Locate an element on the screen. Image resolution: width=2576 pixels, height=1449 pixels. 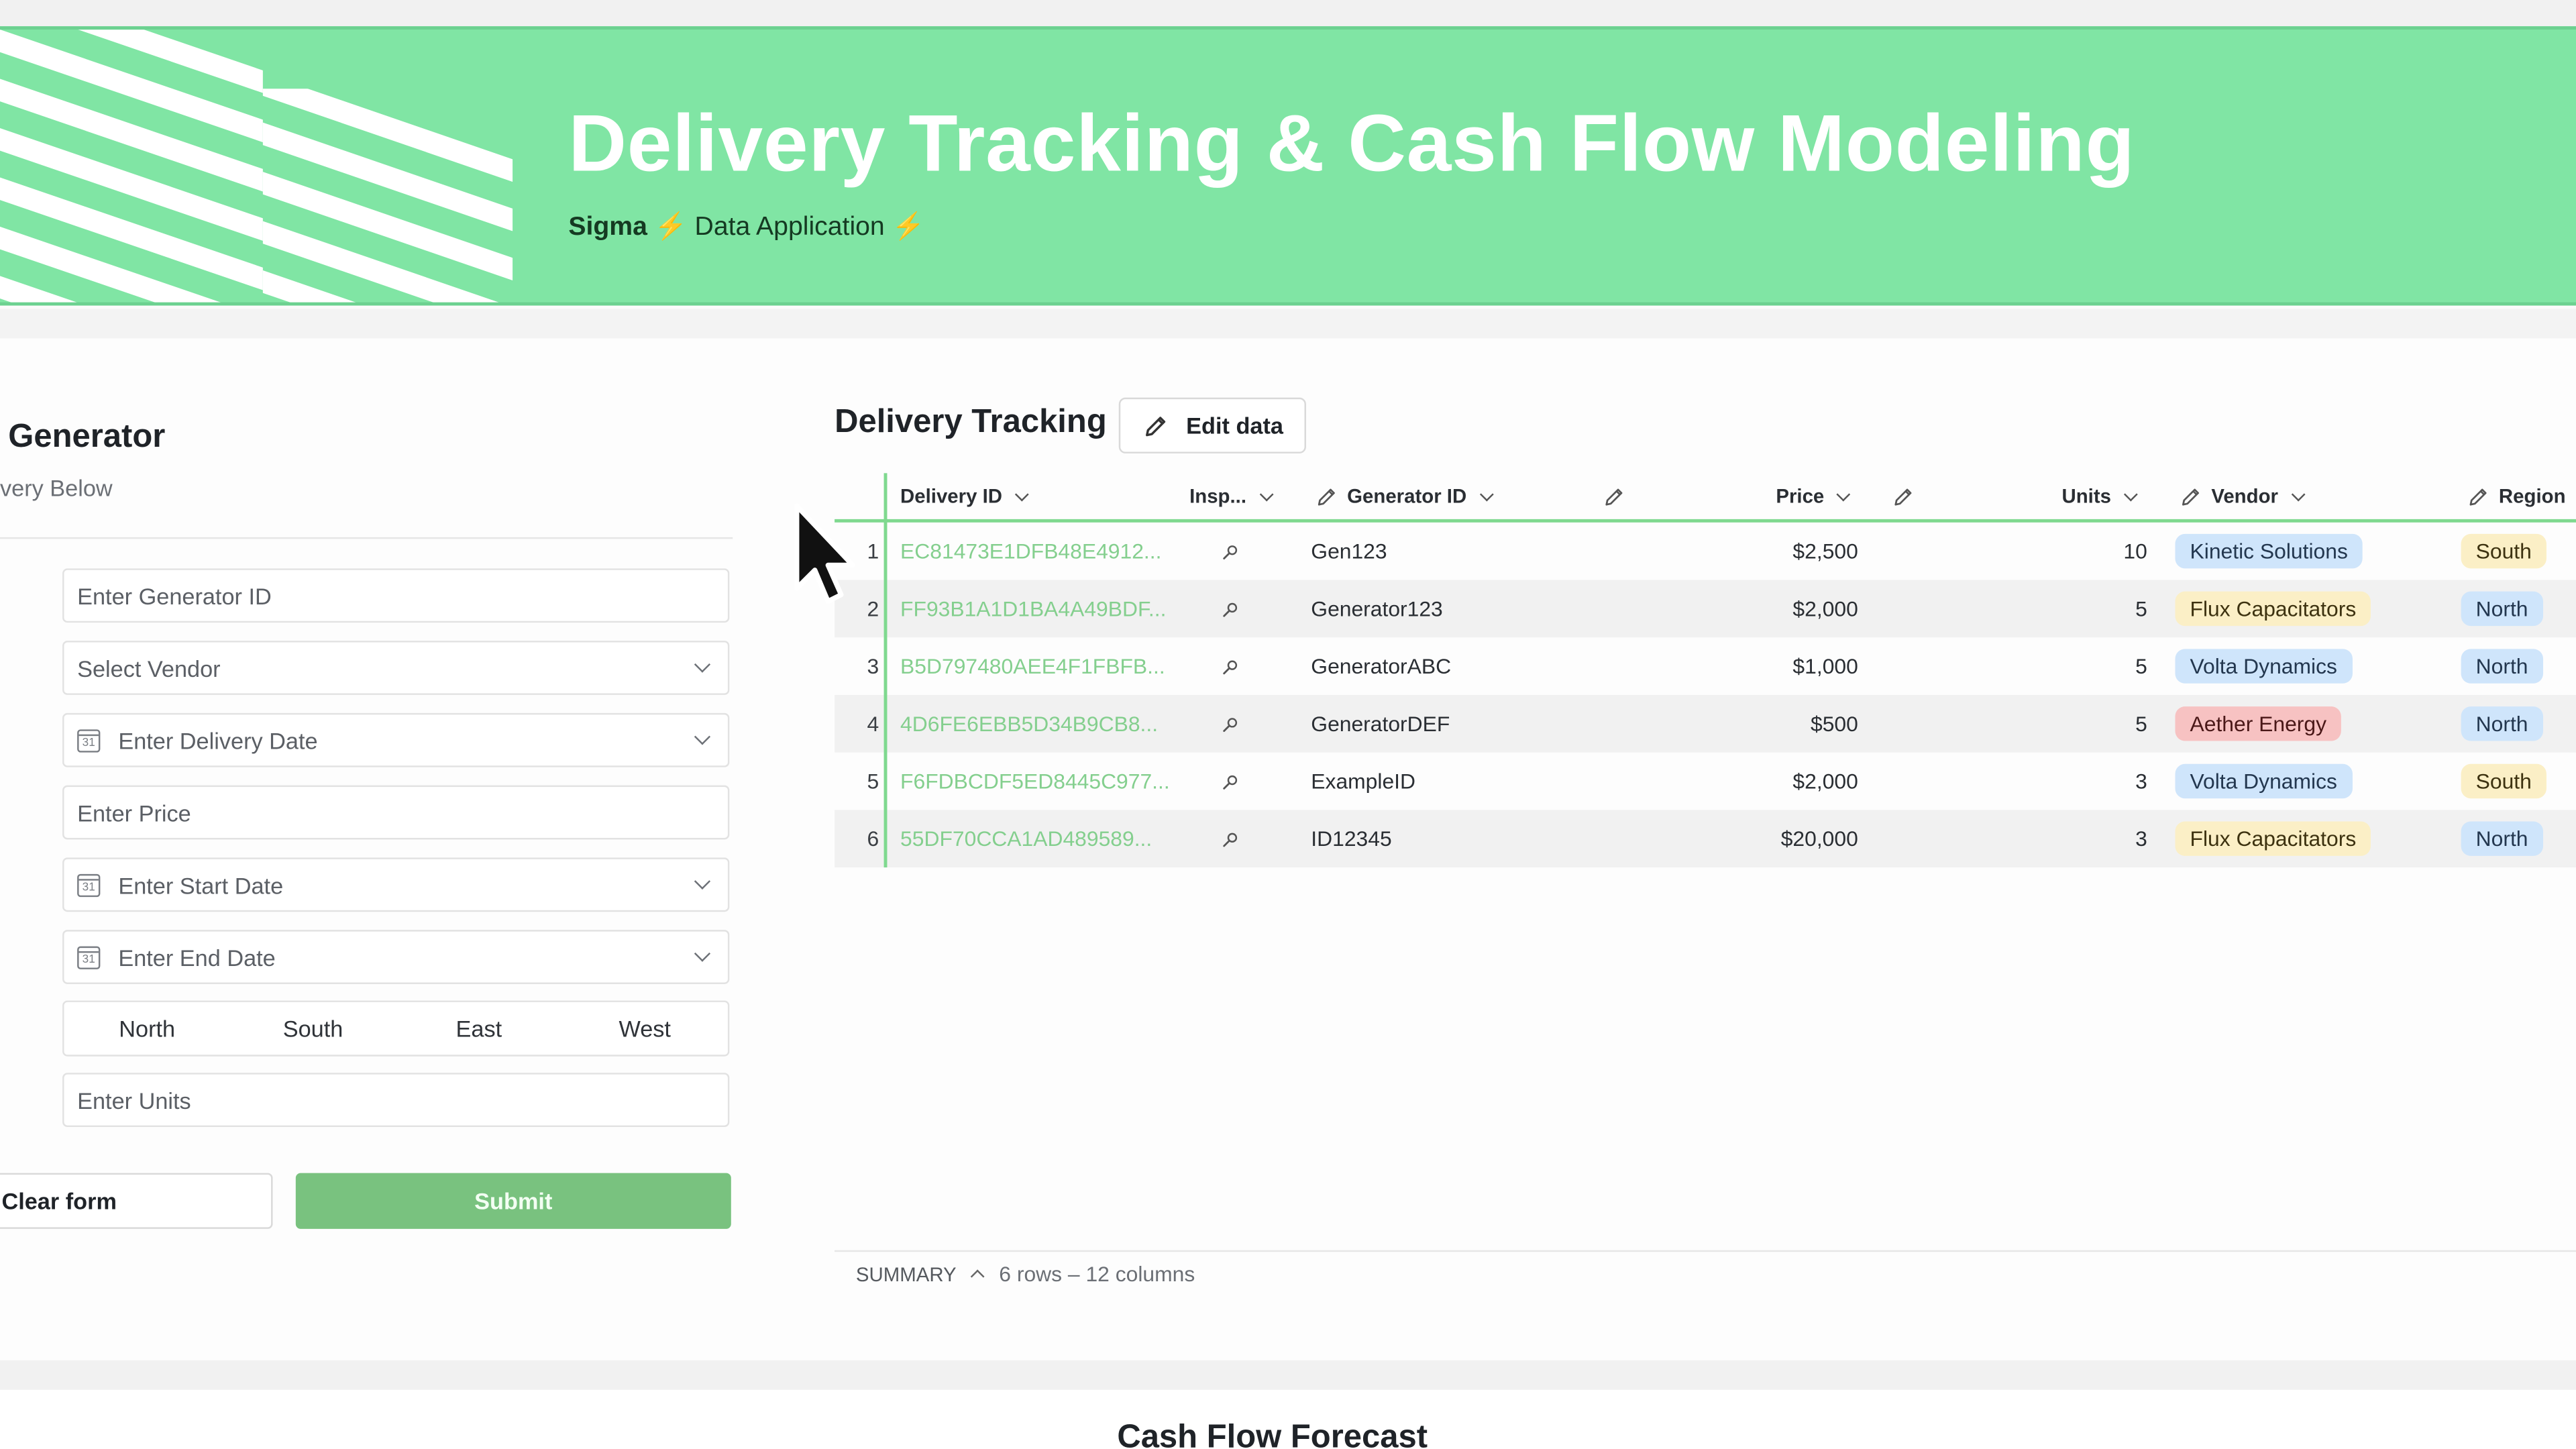
region-segmented-control: North South East West is located at coordinates (396, 1028).